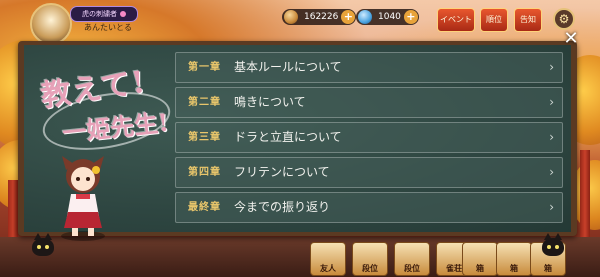 This screenshot has width=600, height=277. Describe the element at coordinates (288, 137) in the screenshot. I see `chapter-title: ドラと立直について` at that location.